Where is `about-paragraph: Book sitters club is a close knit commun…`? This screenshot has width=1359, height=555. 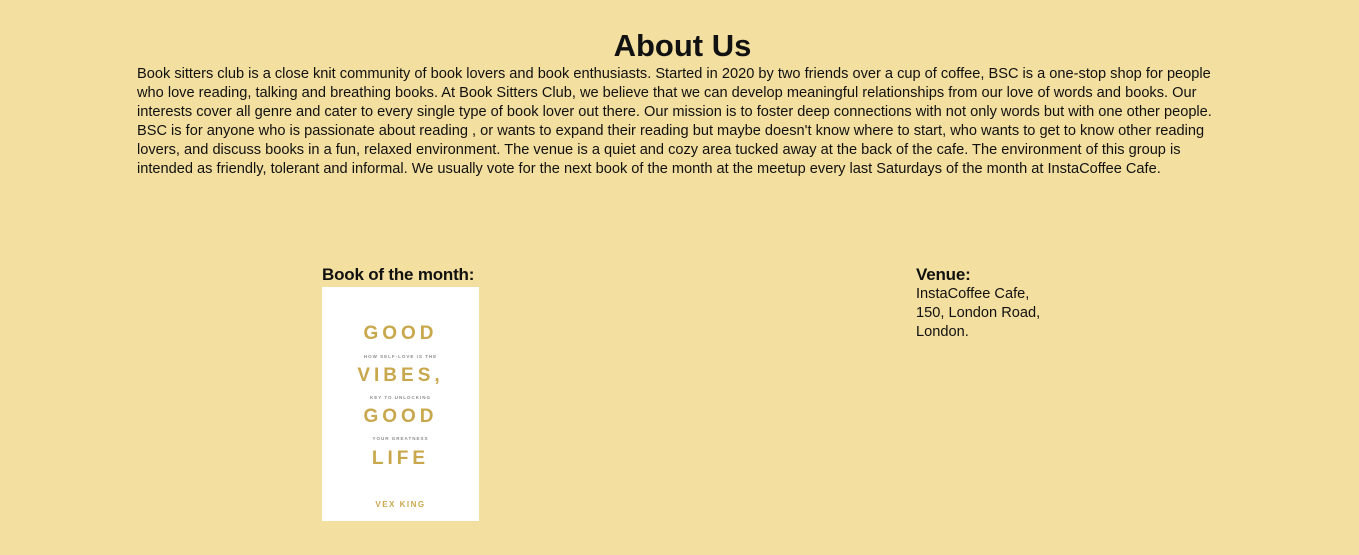
about-paragraph: Book sitters club is a close knit commun… is located at coordinates (674, 93).